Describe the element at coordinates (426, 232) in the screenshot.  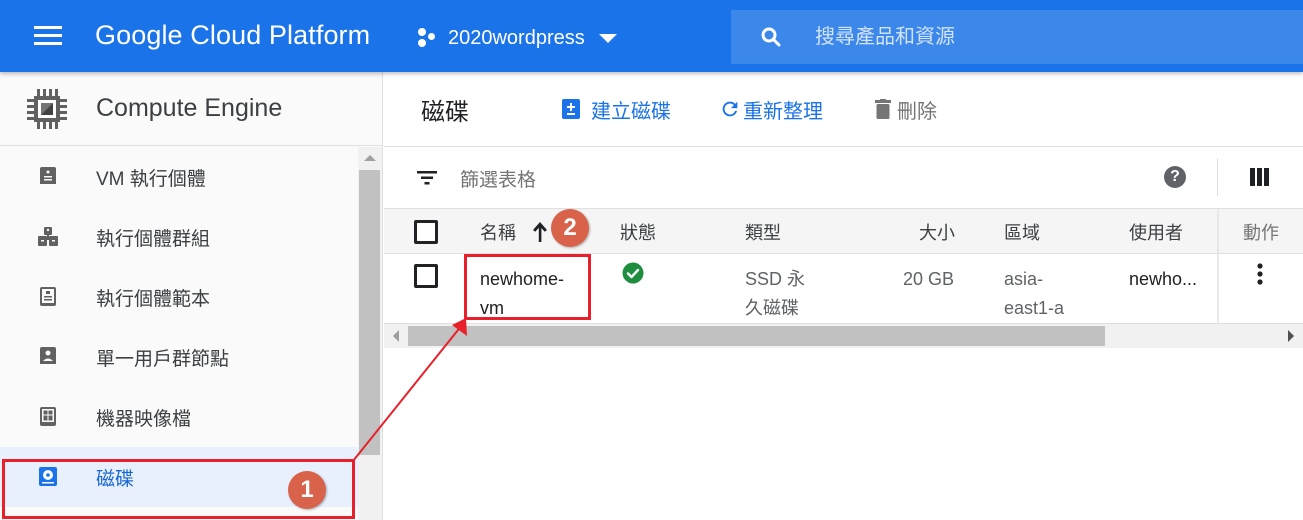
I see `select-all-checkbox` at that location.